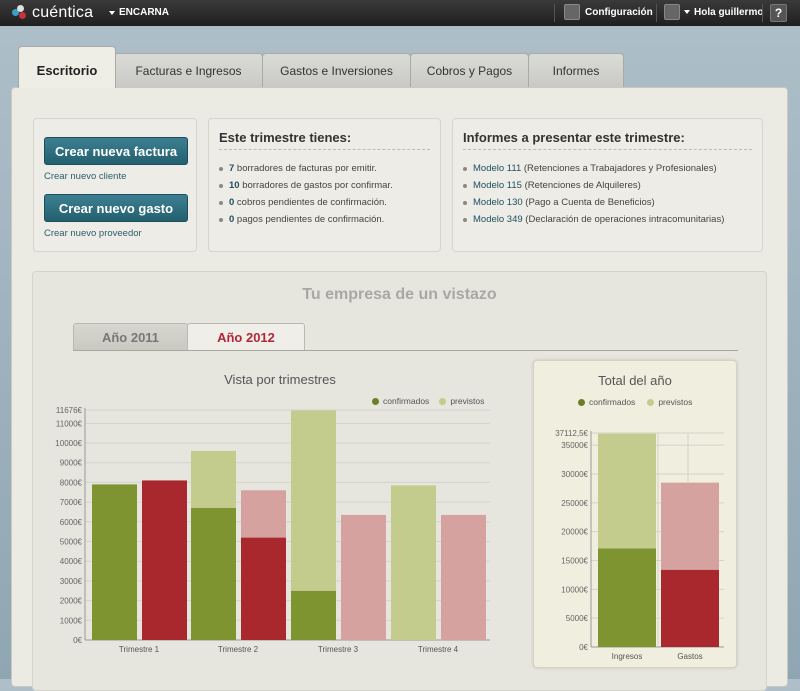 This screenshot has width=800, height=691. Describe the element at coordinates (310, 202) in the screenshot. I see `item-text: cobros pendientes de confirmación.` at that location.